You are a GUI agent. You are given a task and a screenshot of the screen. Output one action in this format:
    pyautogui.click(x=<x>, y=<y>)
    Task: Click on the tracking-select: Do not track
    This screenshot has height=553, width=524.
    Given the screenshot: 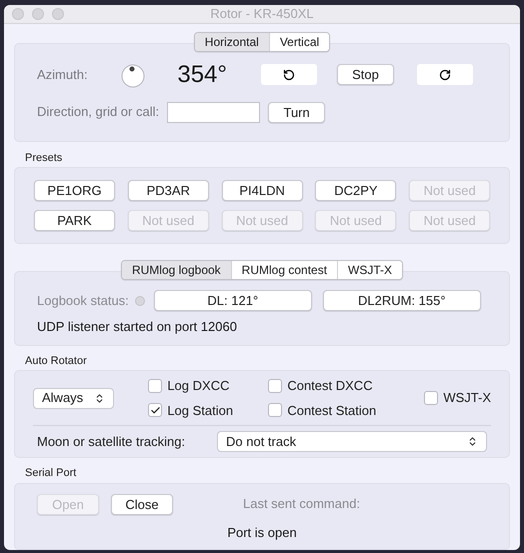 What is the action you would take?
    pyautogui.click(x=352, y=441)
    